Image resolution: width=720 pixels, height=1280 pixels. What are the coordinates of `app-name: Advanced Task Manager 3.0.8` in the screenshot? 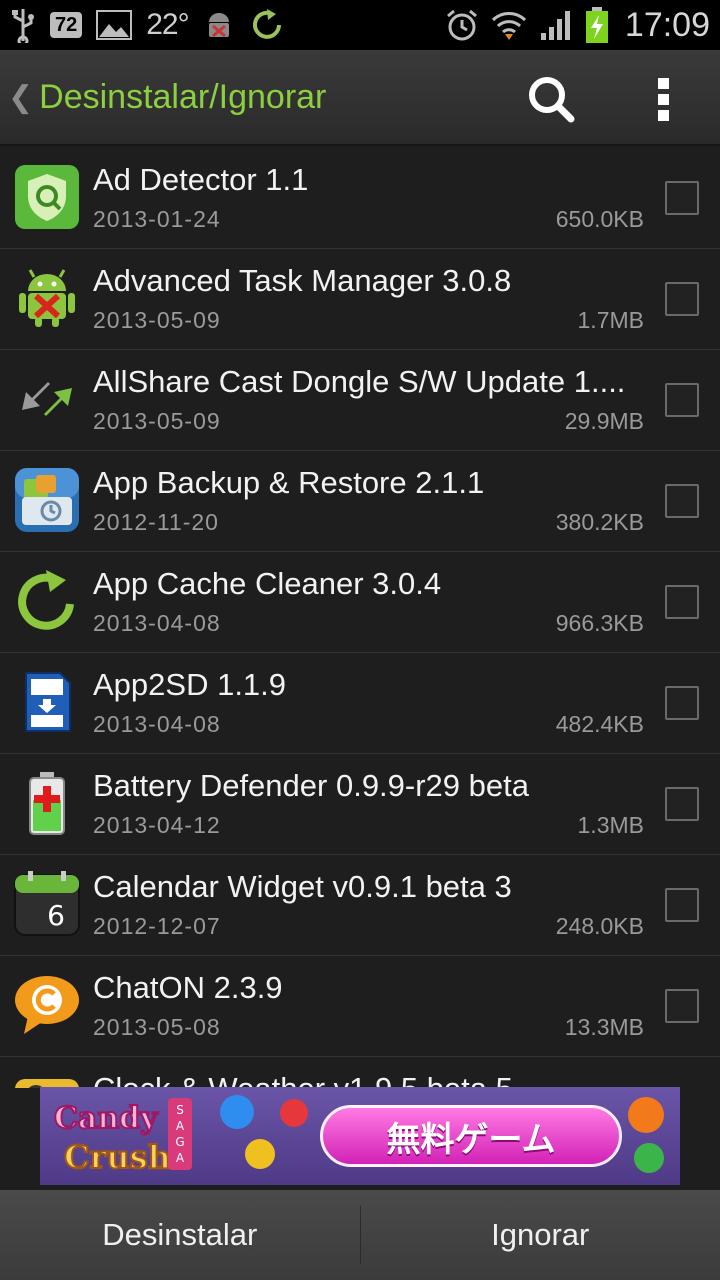 It's located at (302, 280).